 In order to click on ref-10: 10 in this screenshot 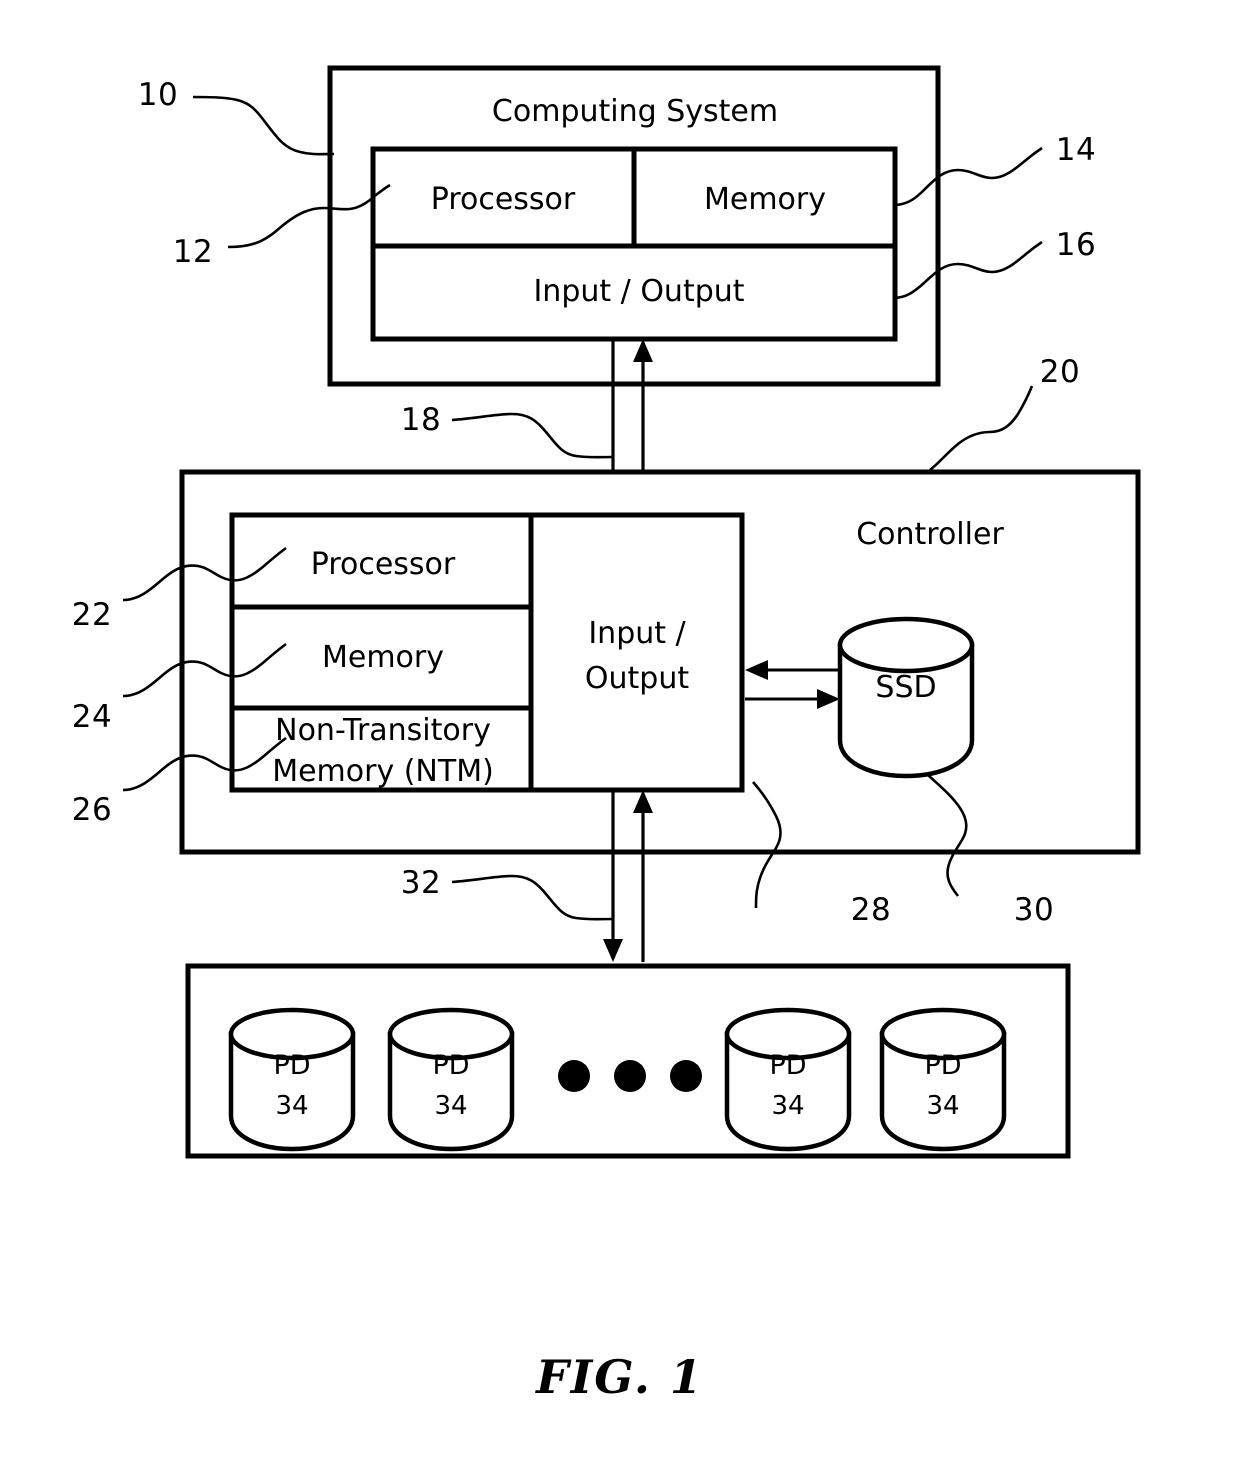, I will do `click(158, 95)`.